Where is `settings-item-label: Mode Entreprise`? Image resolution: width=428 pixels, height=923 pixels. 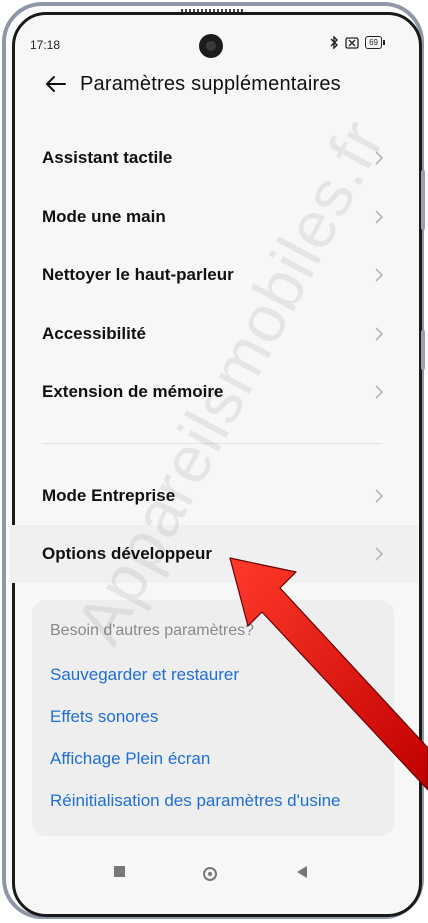 settings-item-label: Mode Entreprise is located at coordinates (109, 495).